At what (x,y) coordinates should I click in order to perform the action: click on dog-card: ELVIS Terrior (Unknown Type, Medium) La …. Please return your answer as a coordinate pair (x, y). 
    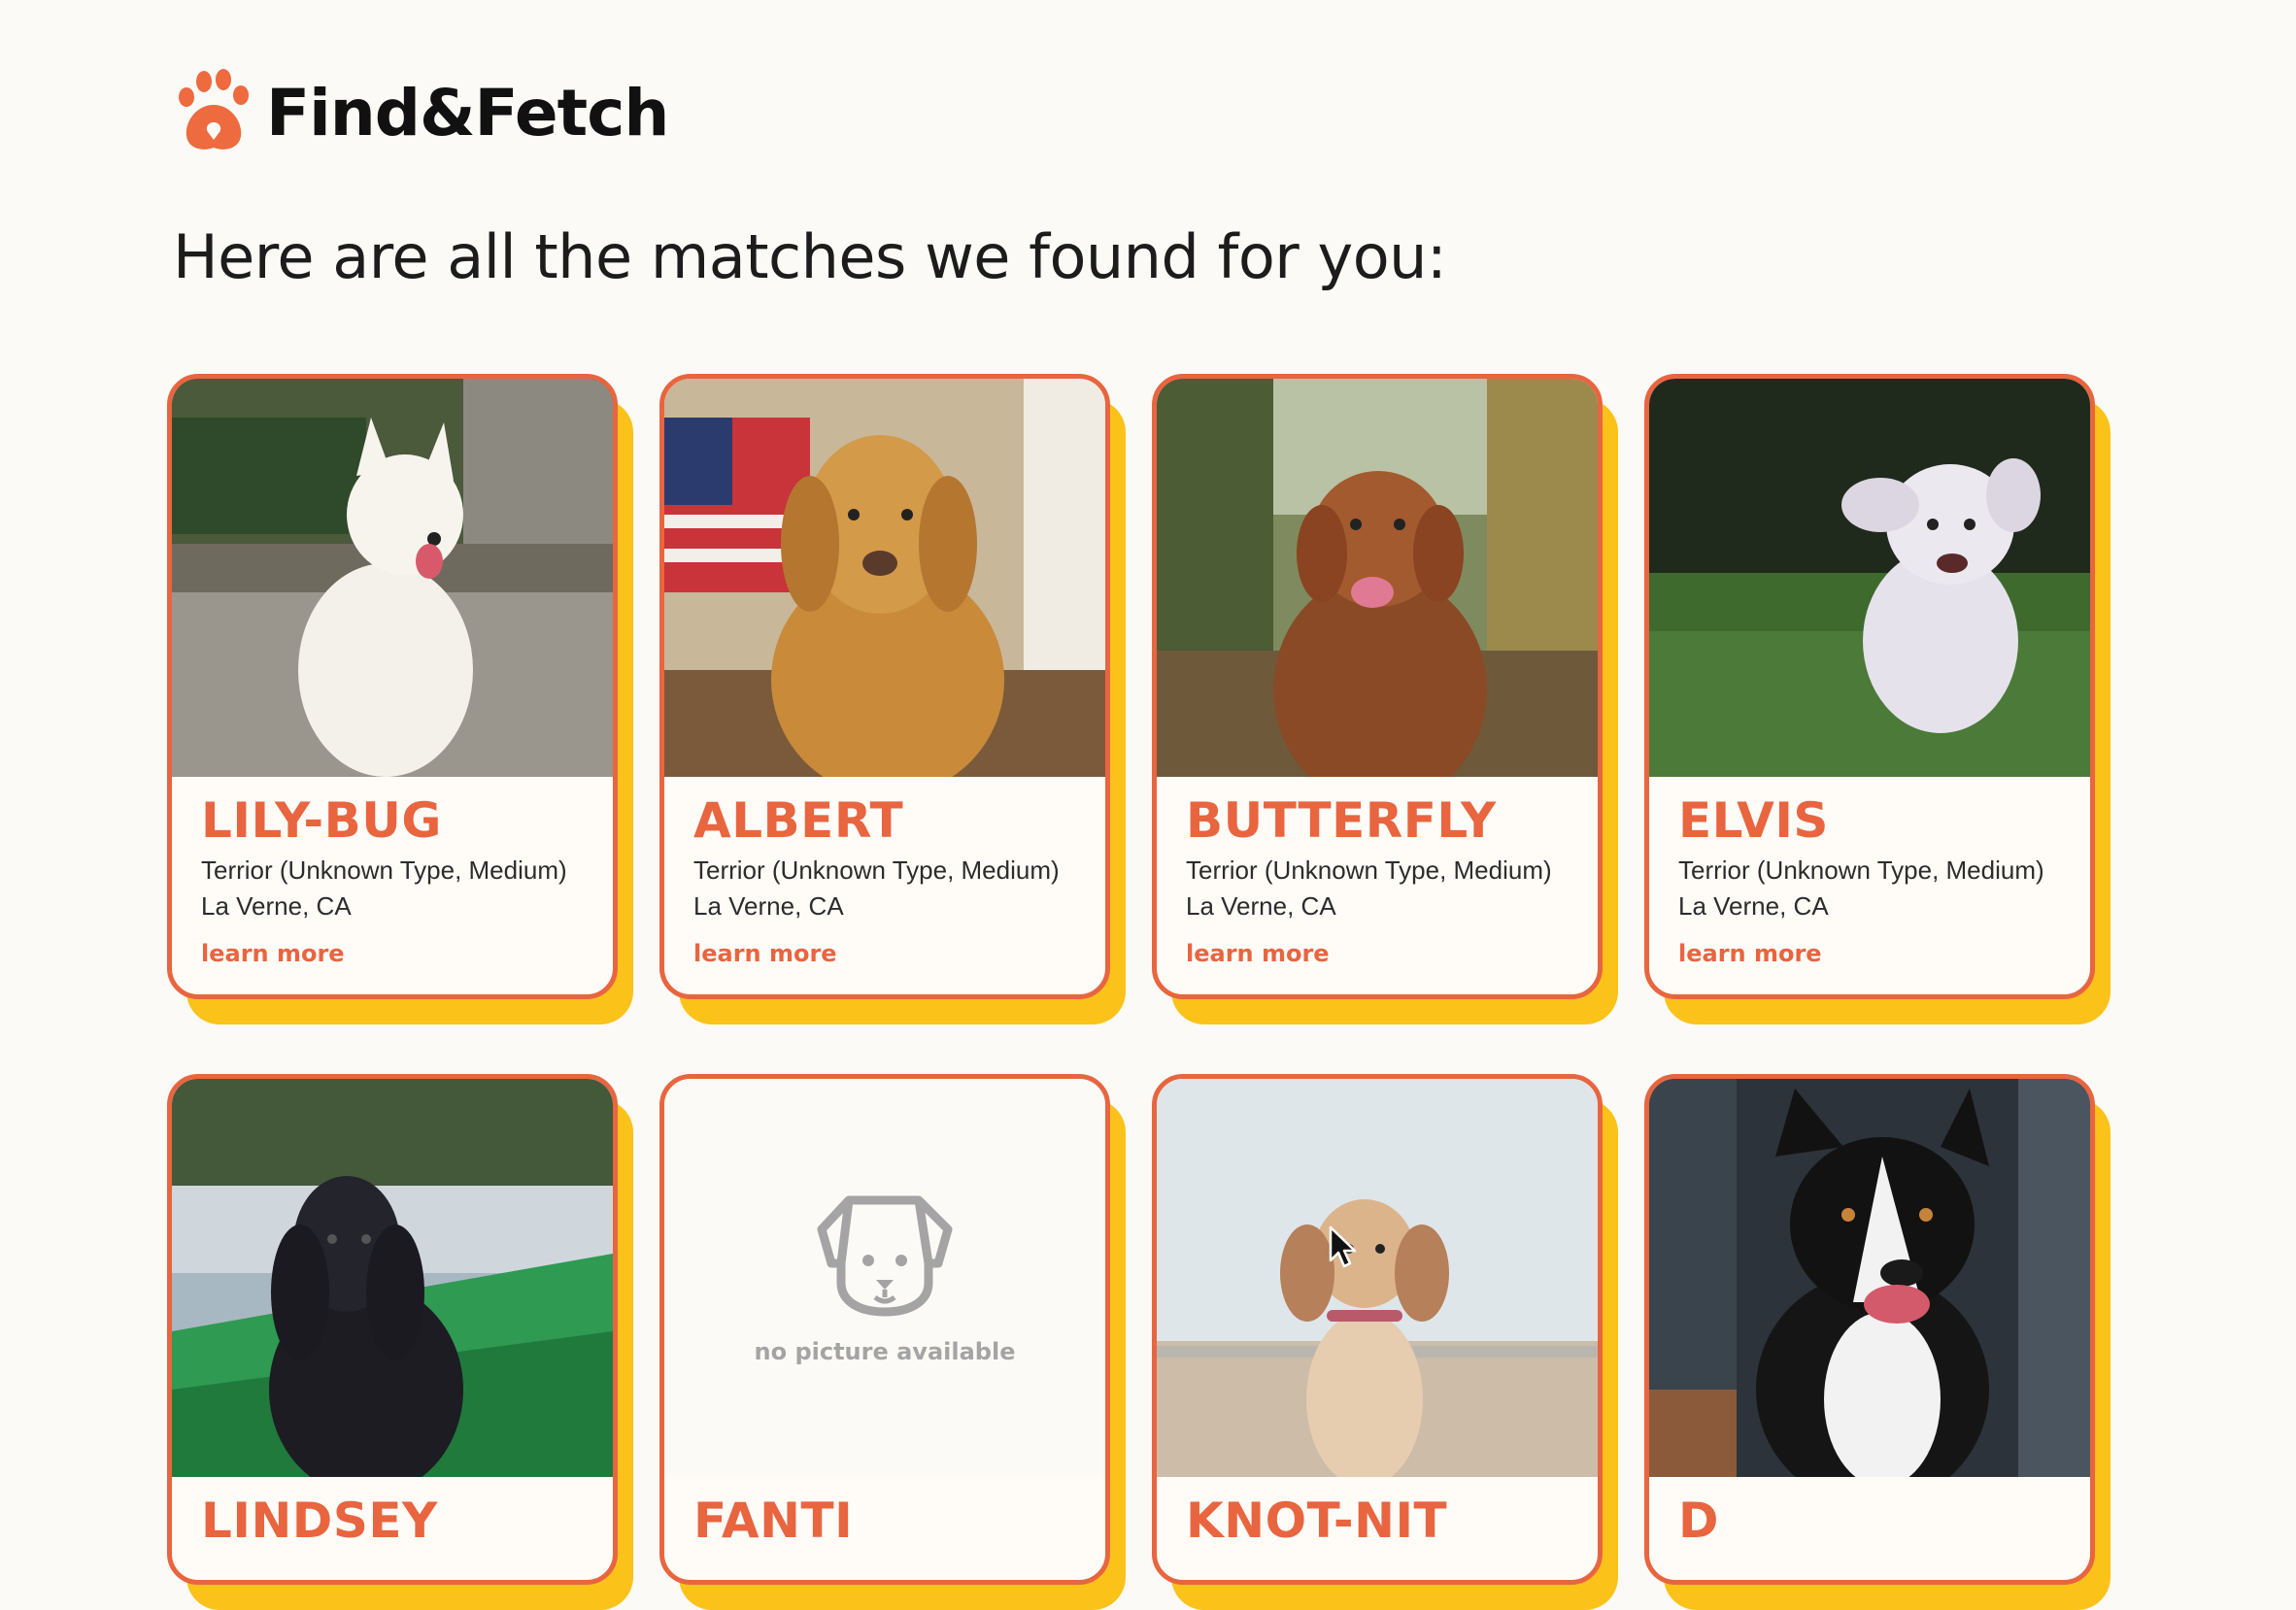
    Looking at the image, I should click on (1870, 686).